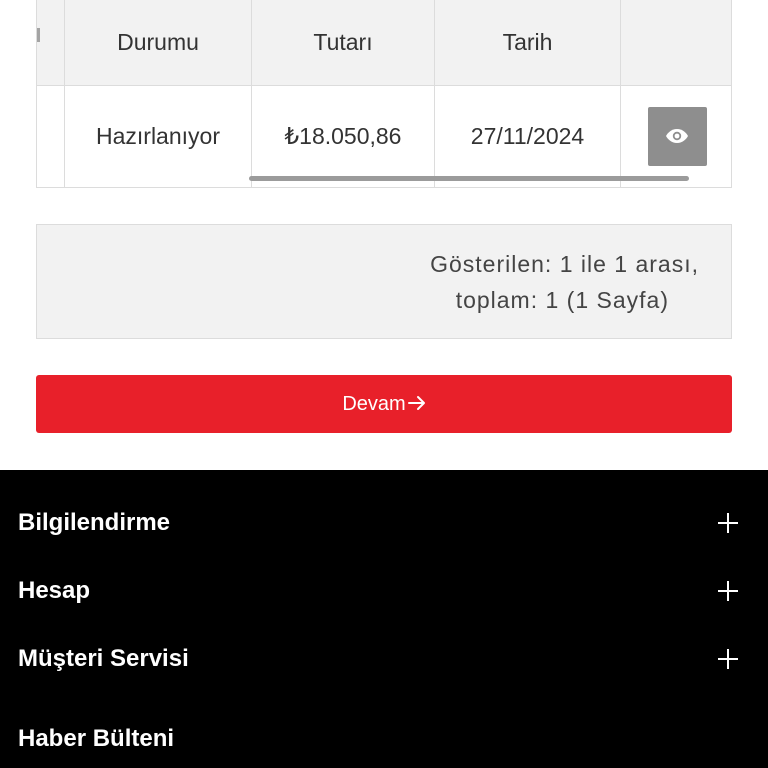  What do you see at coordinates (158, 42) in the screenshot?
I see `table-header-status: Durumu` at bounding box center [158, 42].